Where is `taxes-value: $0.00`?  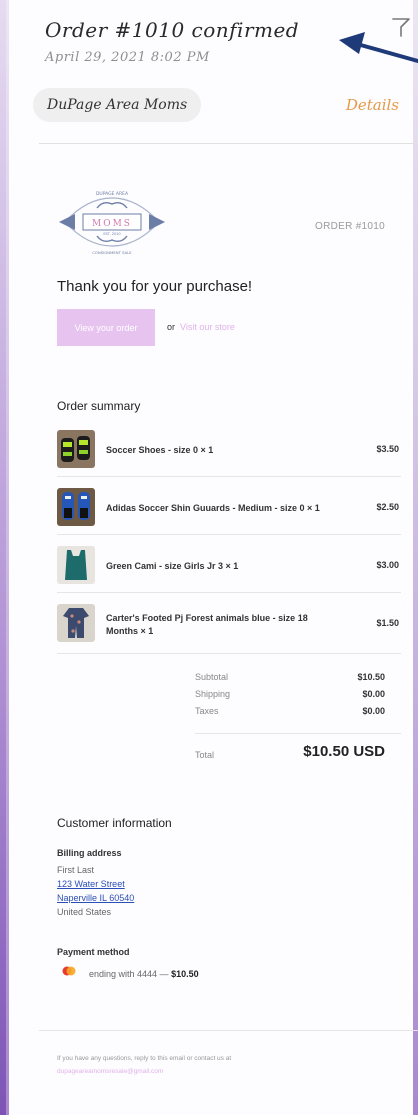
taxes-value: $0.00 is located at coordinates (373, 711).